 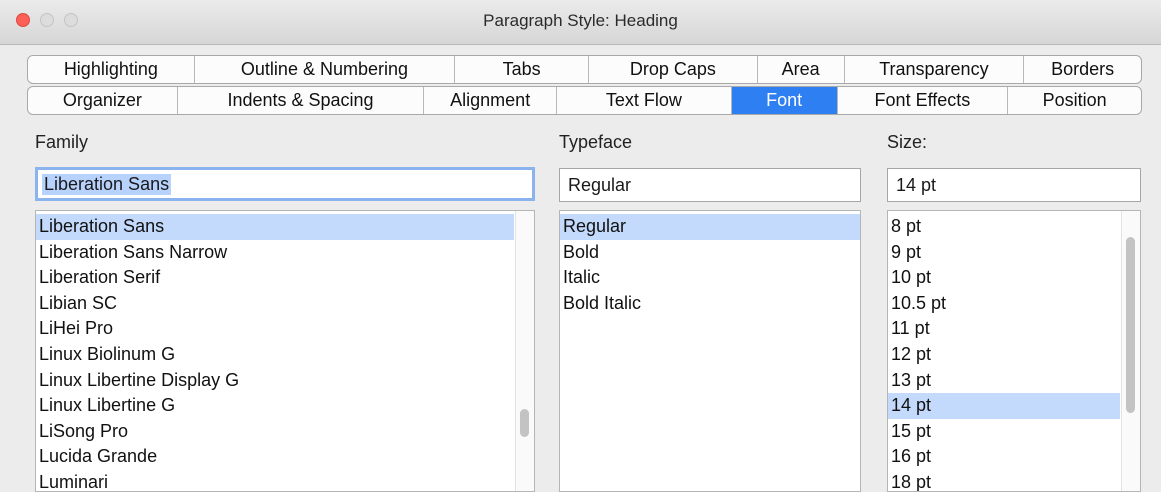 I want to click on size-label: Size:, so click(x=907, y=142).